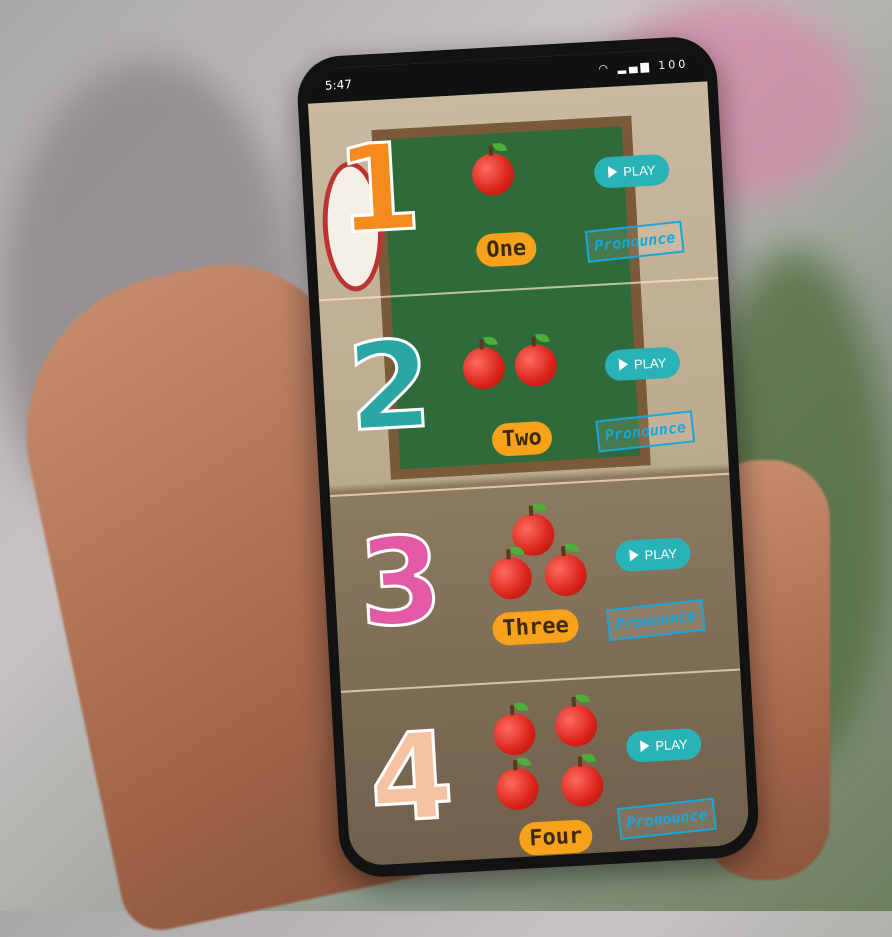  I want to click on numeral-2: 2, so click(390, 387).